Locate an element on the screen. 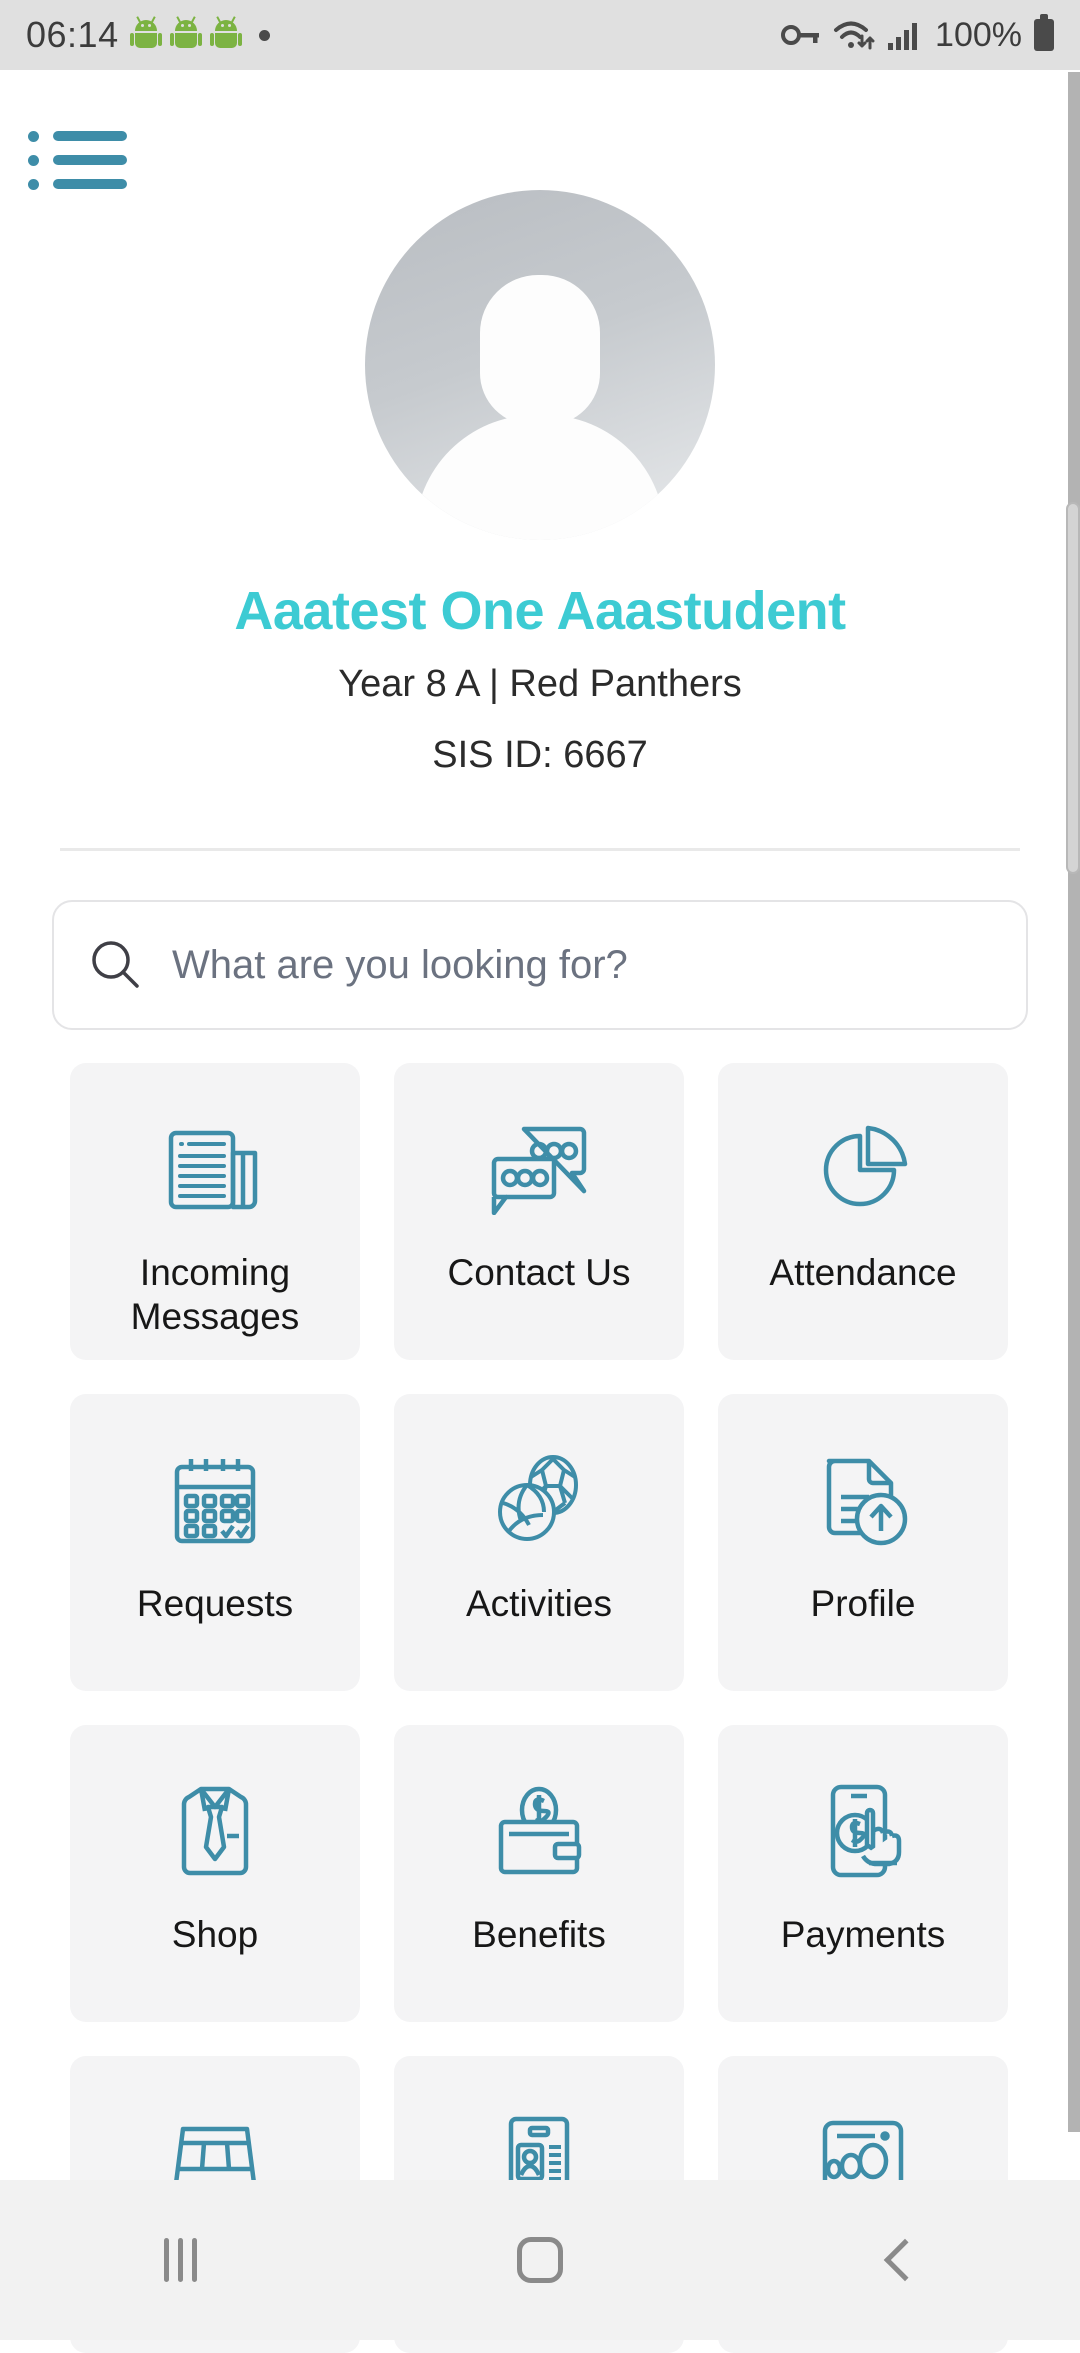  tile-payments: Payments is located at coordinates (863, 1873).